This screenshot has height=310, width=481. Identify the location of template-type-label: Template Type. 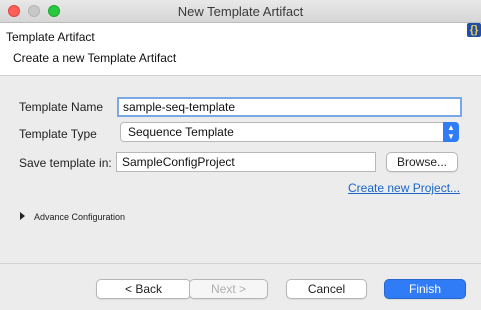
(58, 134).